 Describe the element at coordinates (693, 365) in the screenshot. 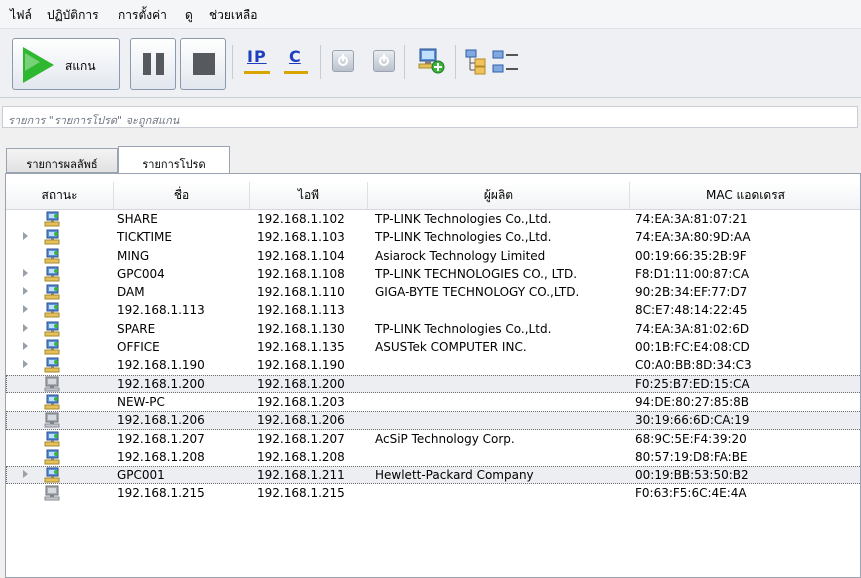

I see `cell-mac: C0:A0:BB:8D:34:C3` at that location.